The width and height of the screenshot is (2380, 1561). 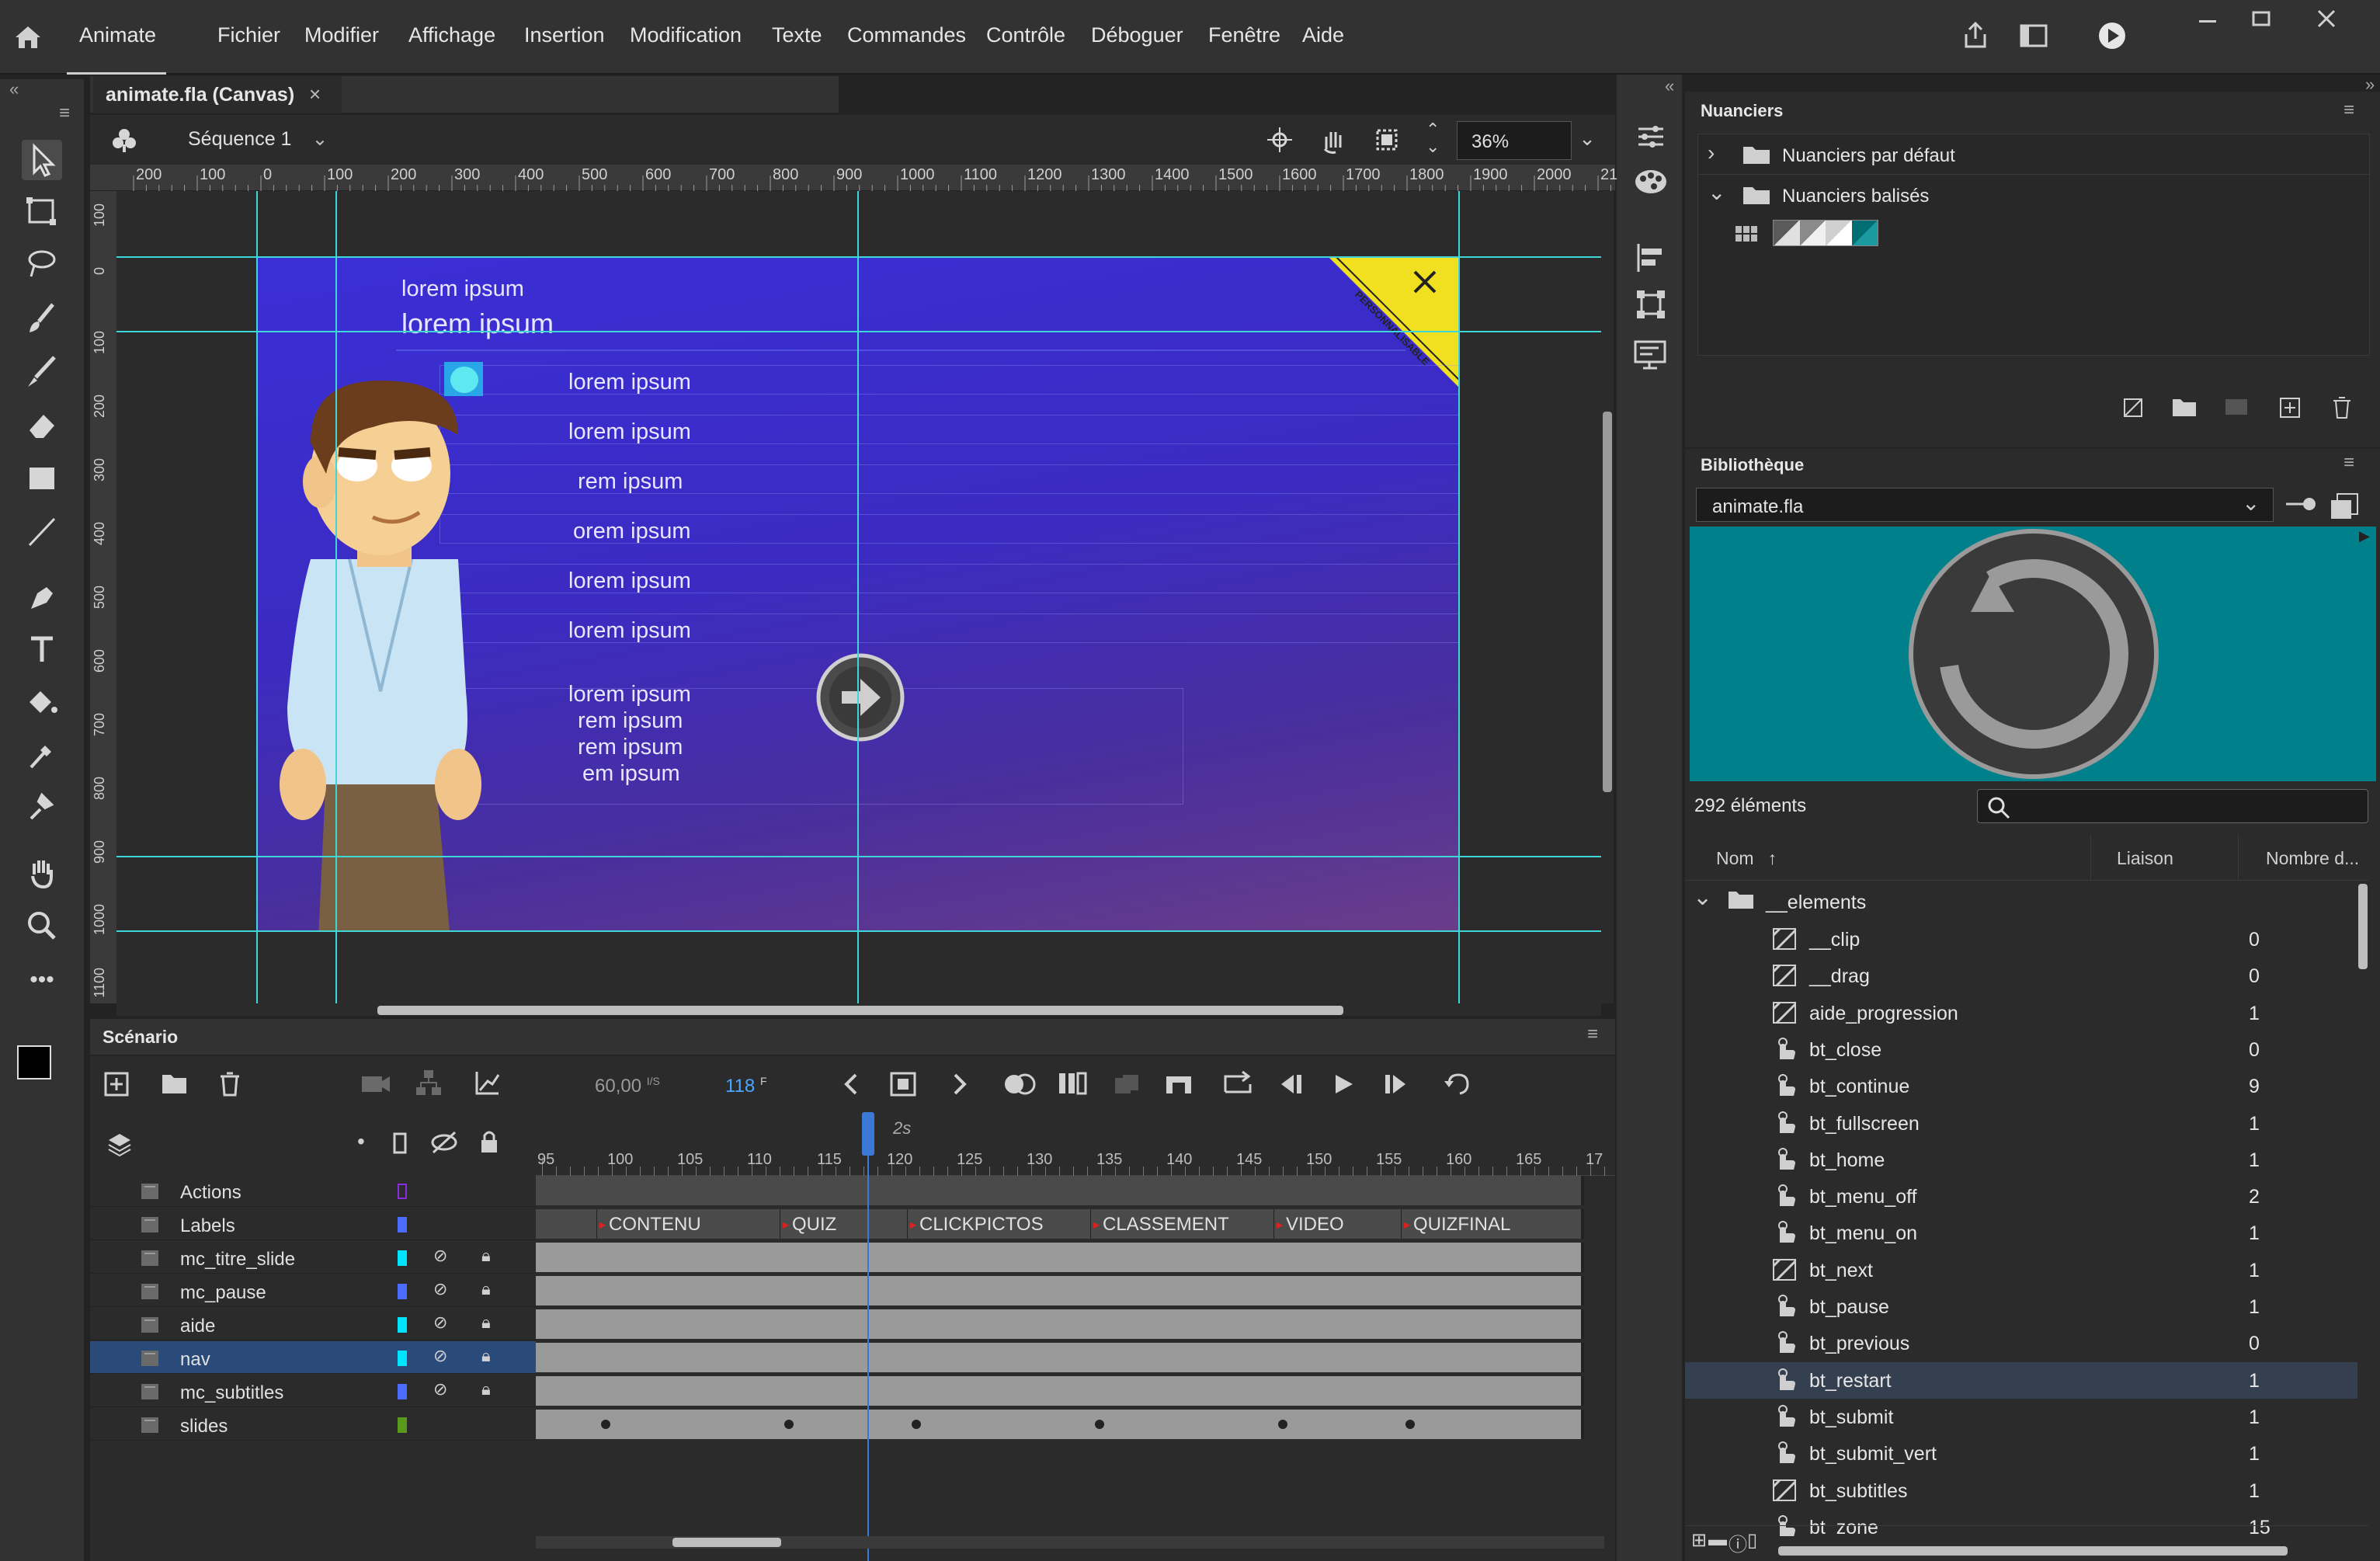 What do you see at coordinates (564, 35) in the screenshot?
I see `menu-insertion: Insertion` at bounding box center [564, 35].